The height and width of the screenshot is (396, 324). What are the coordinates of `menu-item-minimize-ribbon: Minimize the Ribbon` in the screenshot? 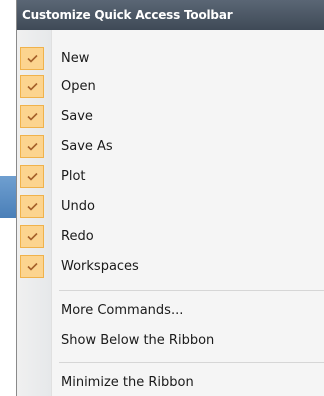 It's located at (170, 382).